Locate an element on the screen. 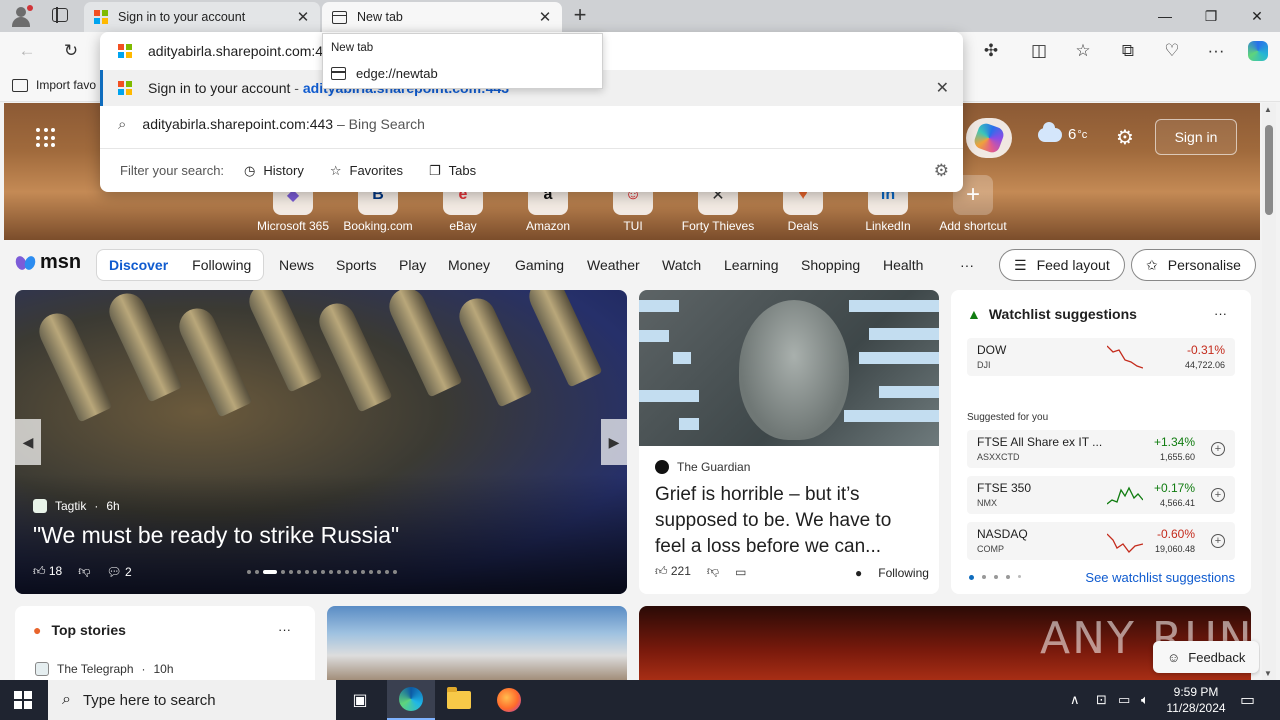 The width and height of the screenshot is (1280, 720). tab-following: Following is located at coordinates (221, 265).